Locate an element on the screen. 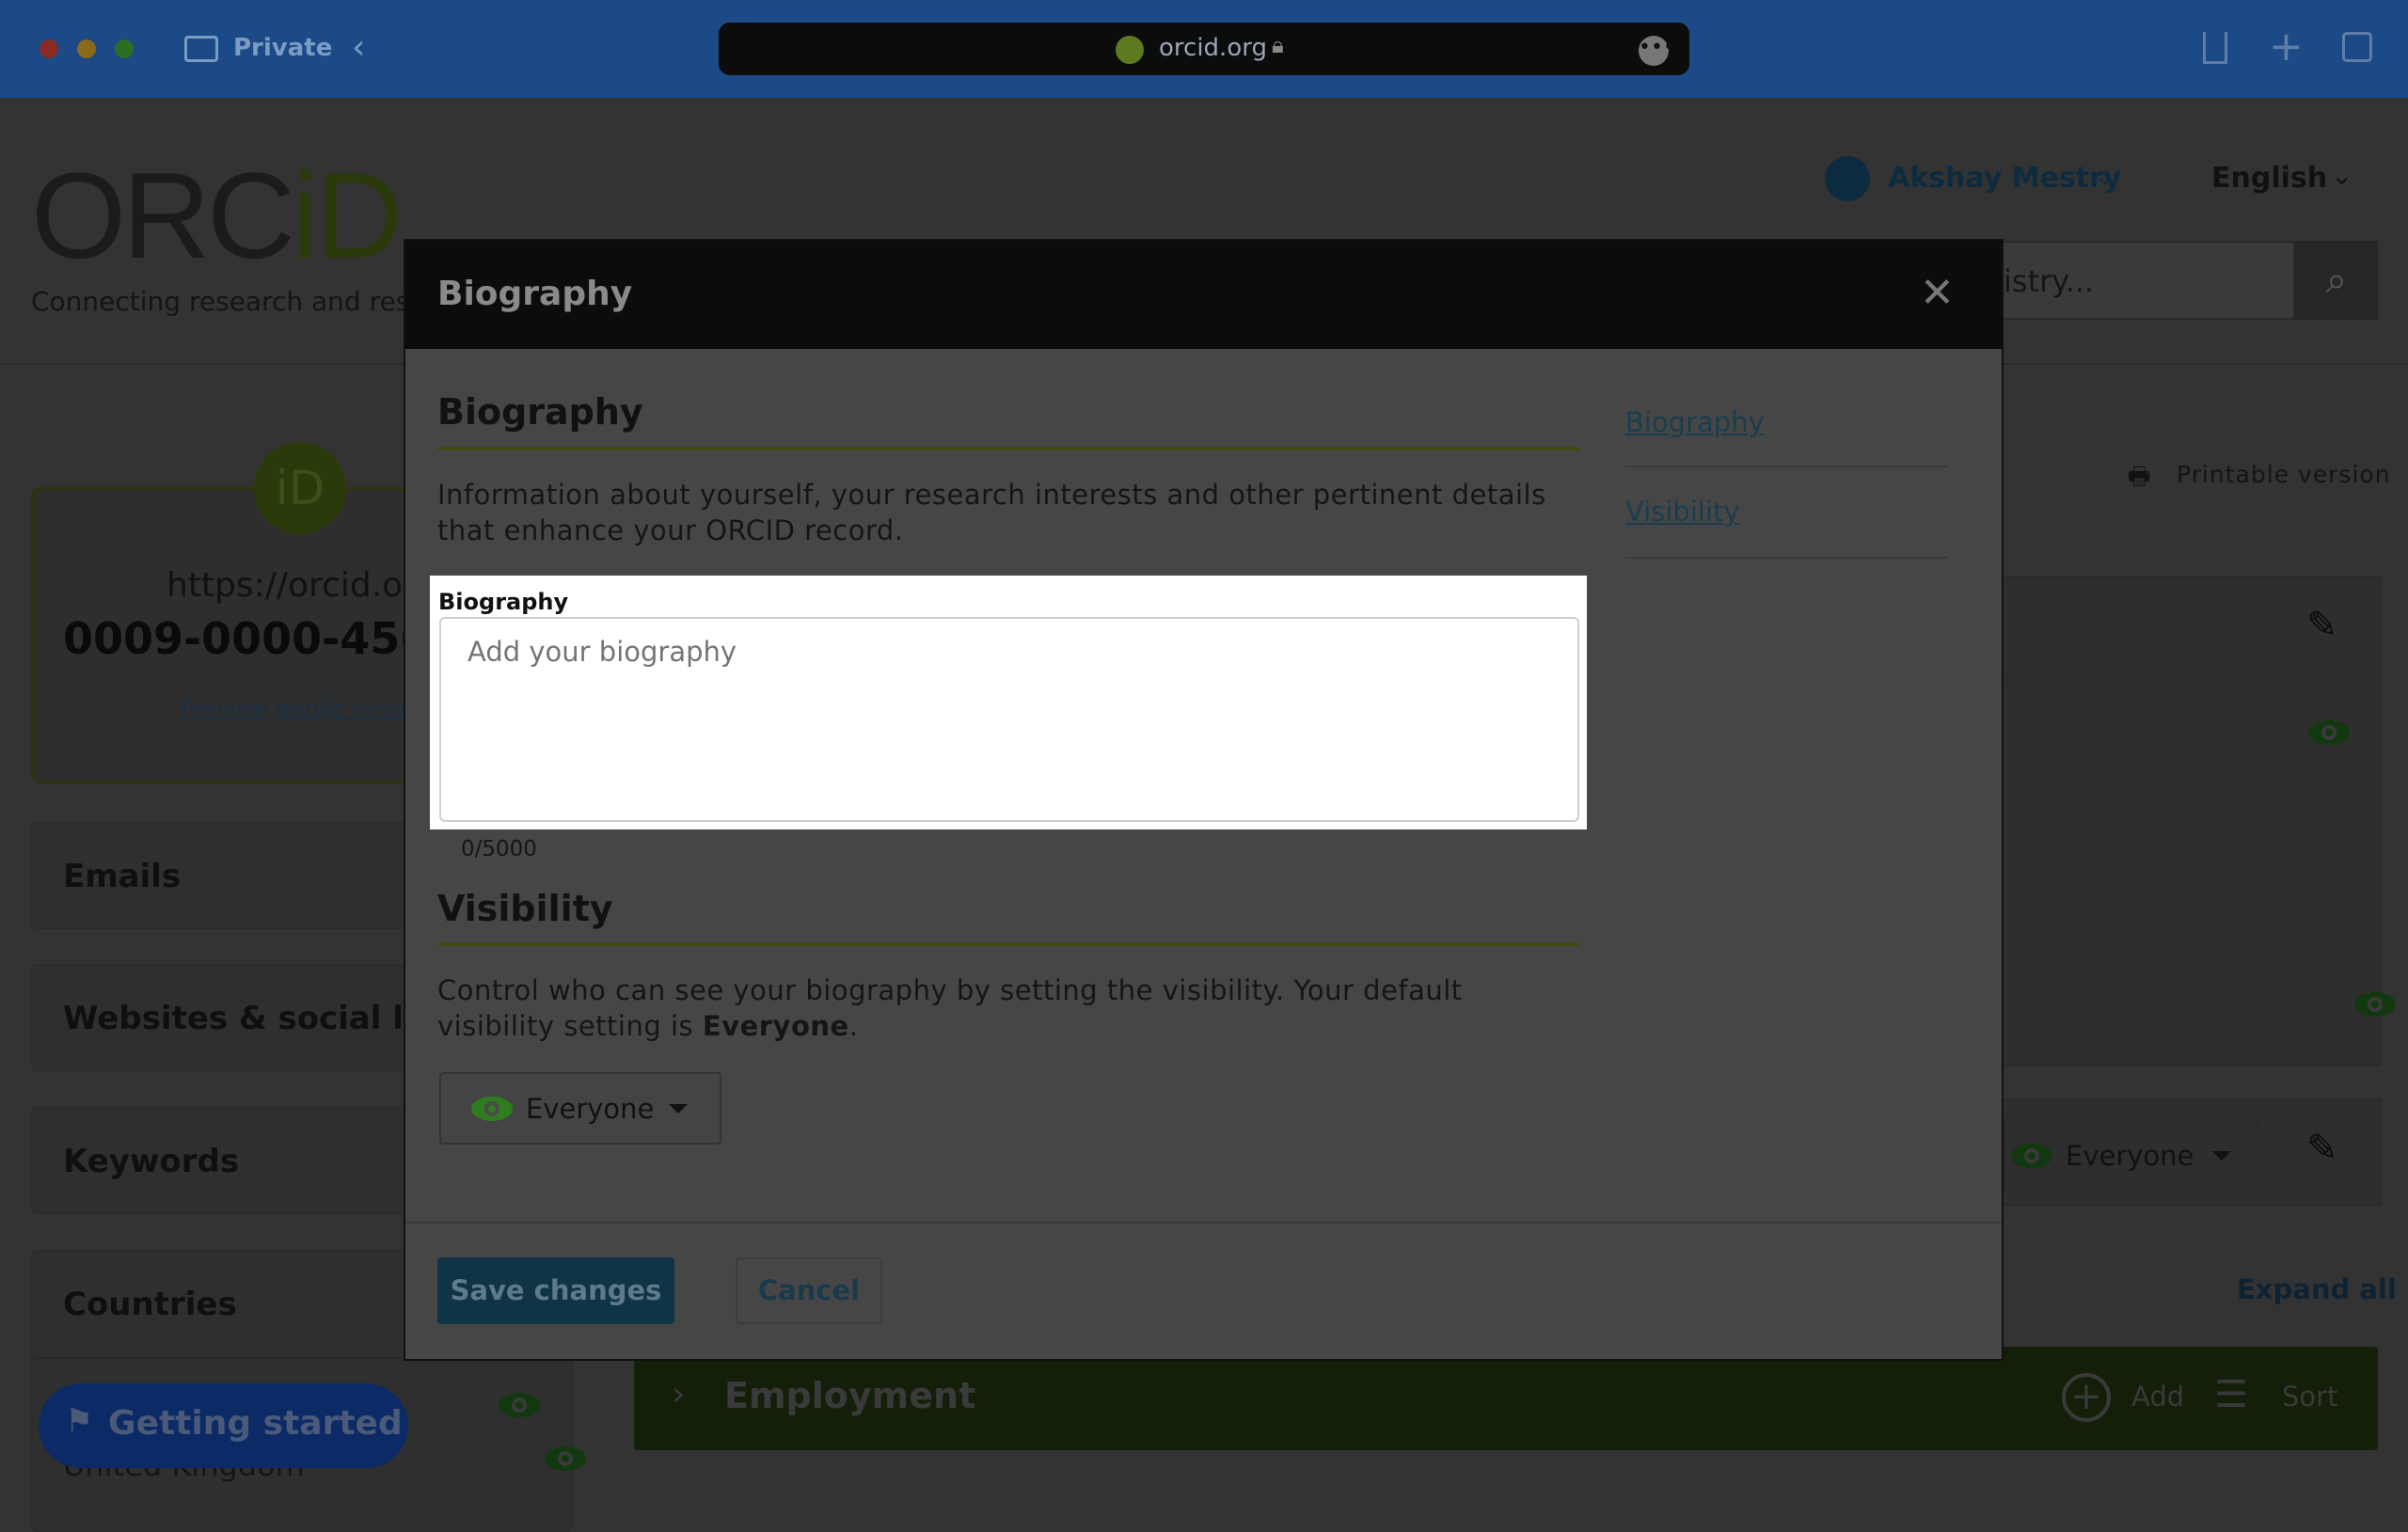 This screenshot has height=1532, width=2408. dialog-title: Biography is located at coordinates (535, 294).